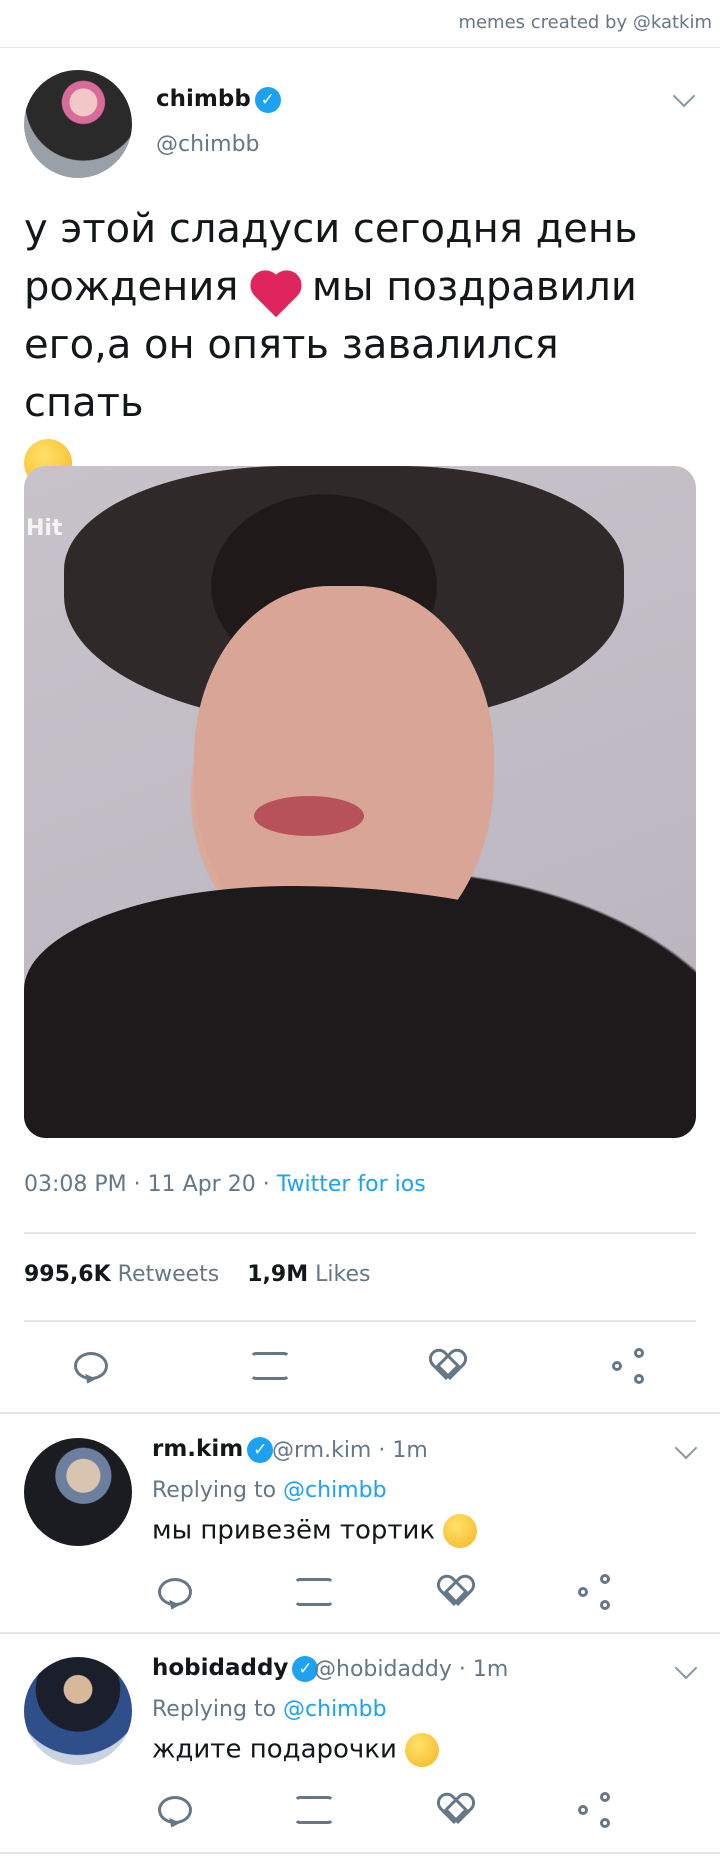  I want to click on tweet-text-fragment: рождения, so click(131, 287).